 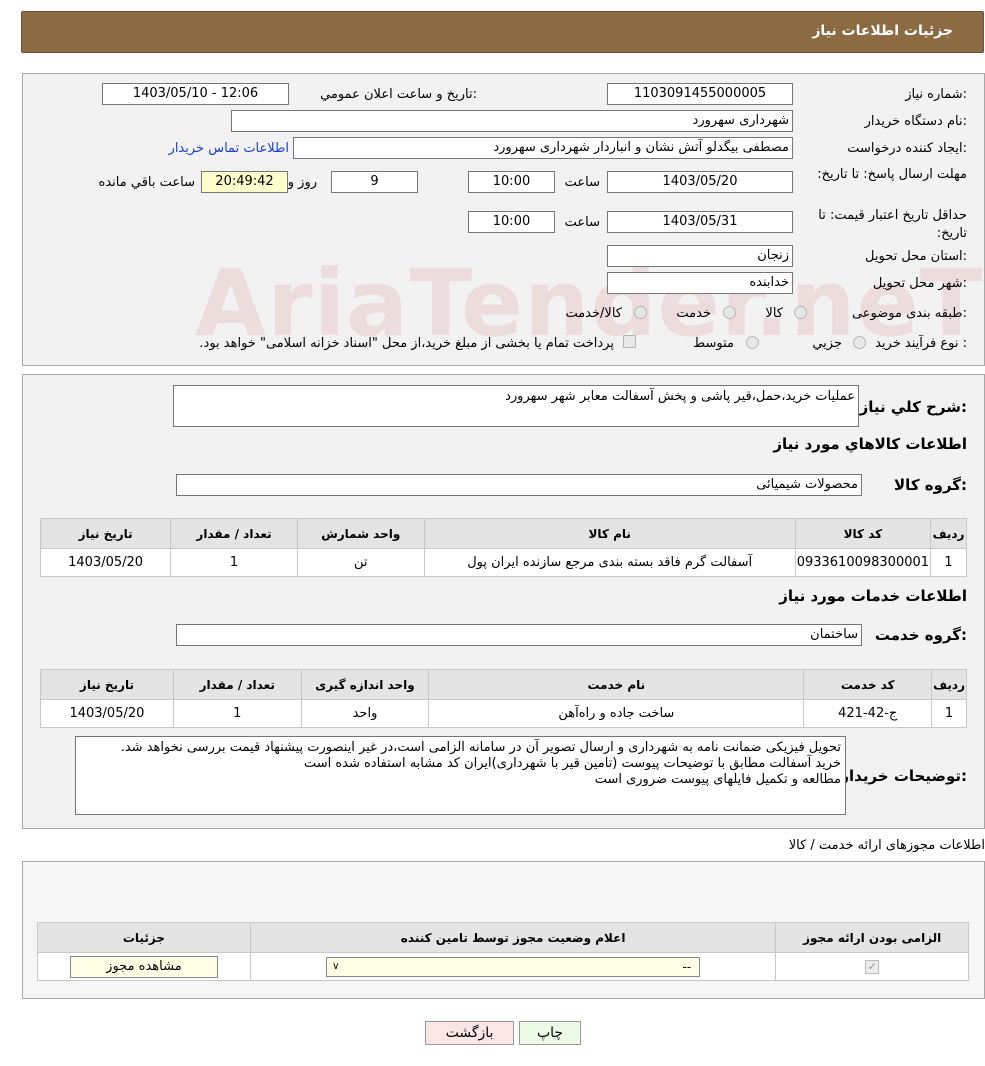 What do you see at coordinates (302, 182) in the screenshot?
I see `days-label: روز و` at bounding box center [302, 182].